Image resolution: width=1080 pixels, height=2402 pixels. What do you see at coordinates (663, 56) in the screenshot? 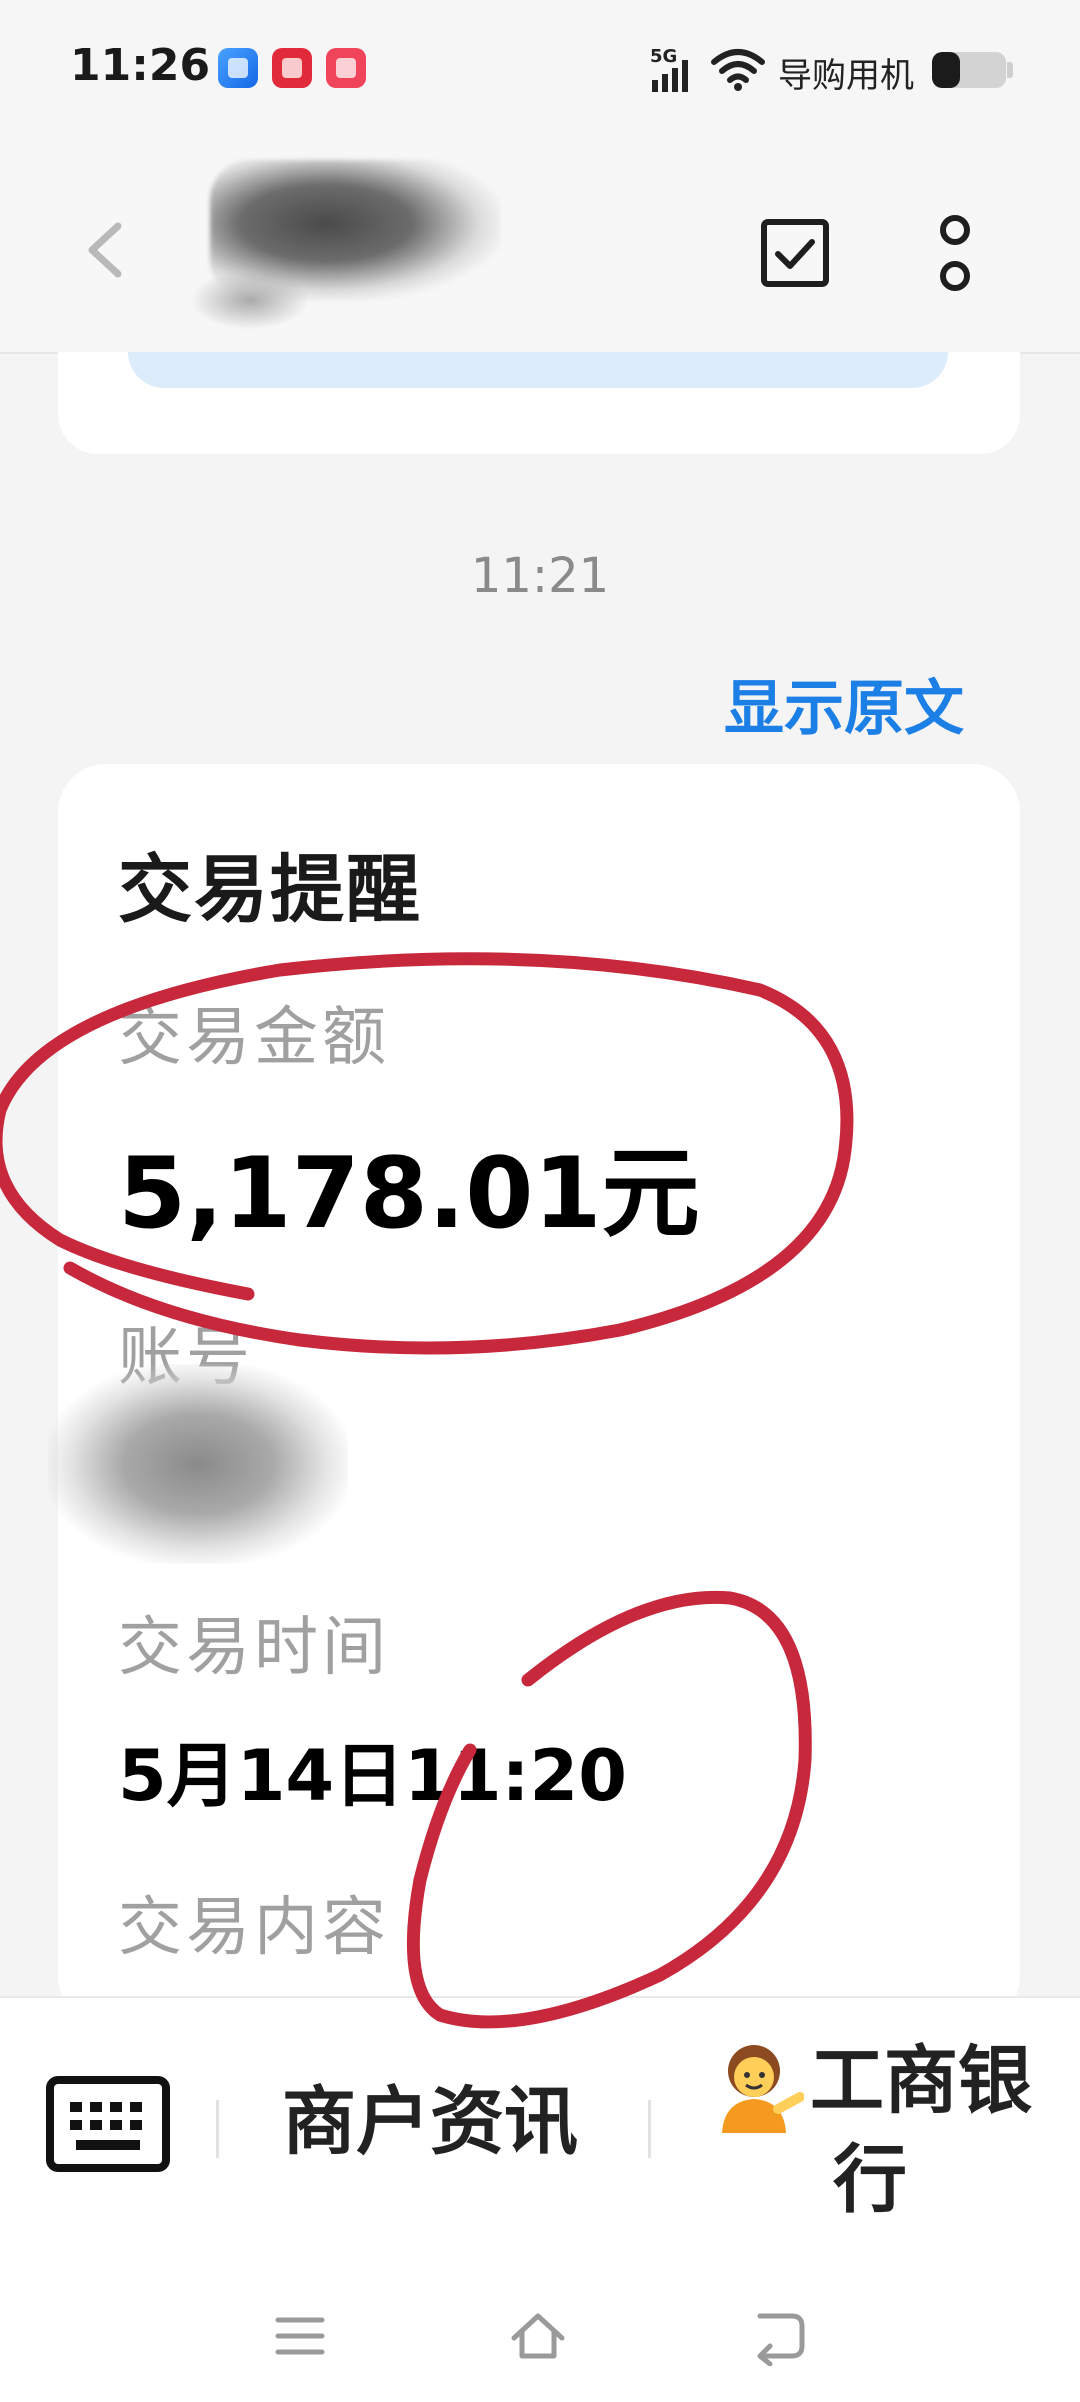
I see `network-label: 5G` at bounding box center [663, 56].